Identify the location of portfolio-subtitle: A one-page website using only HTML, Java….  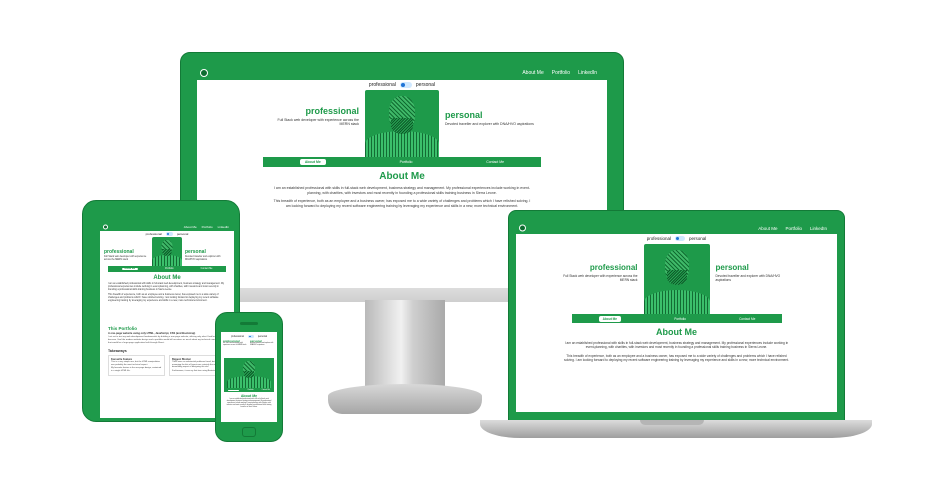
(152, 333).